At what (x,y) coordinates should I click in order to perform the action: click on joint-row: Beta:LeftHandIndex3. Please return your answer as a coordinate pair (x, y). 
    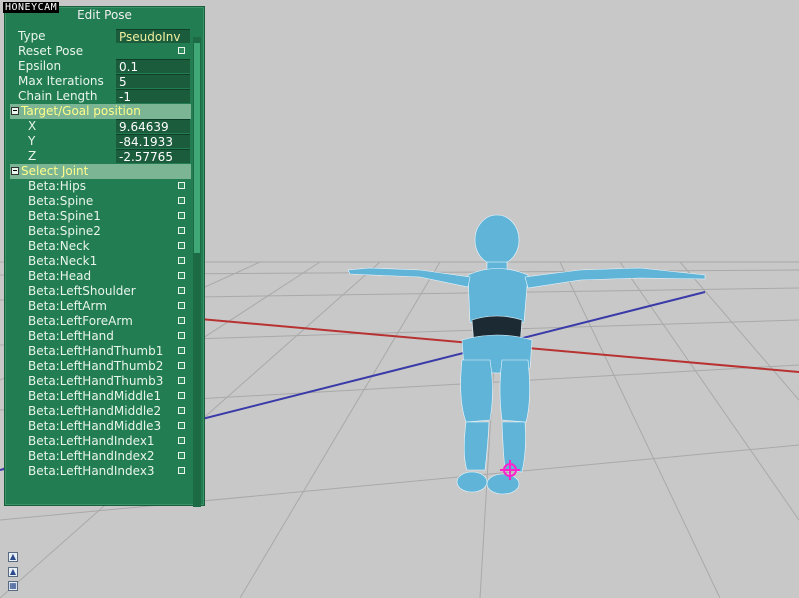
    Looking at the image, I should click on (100, 471).